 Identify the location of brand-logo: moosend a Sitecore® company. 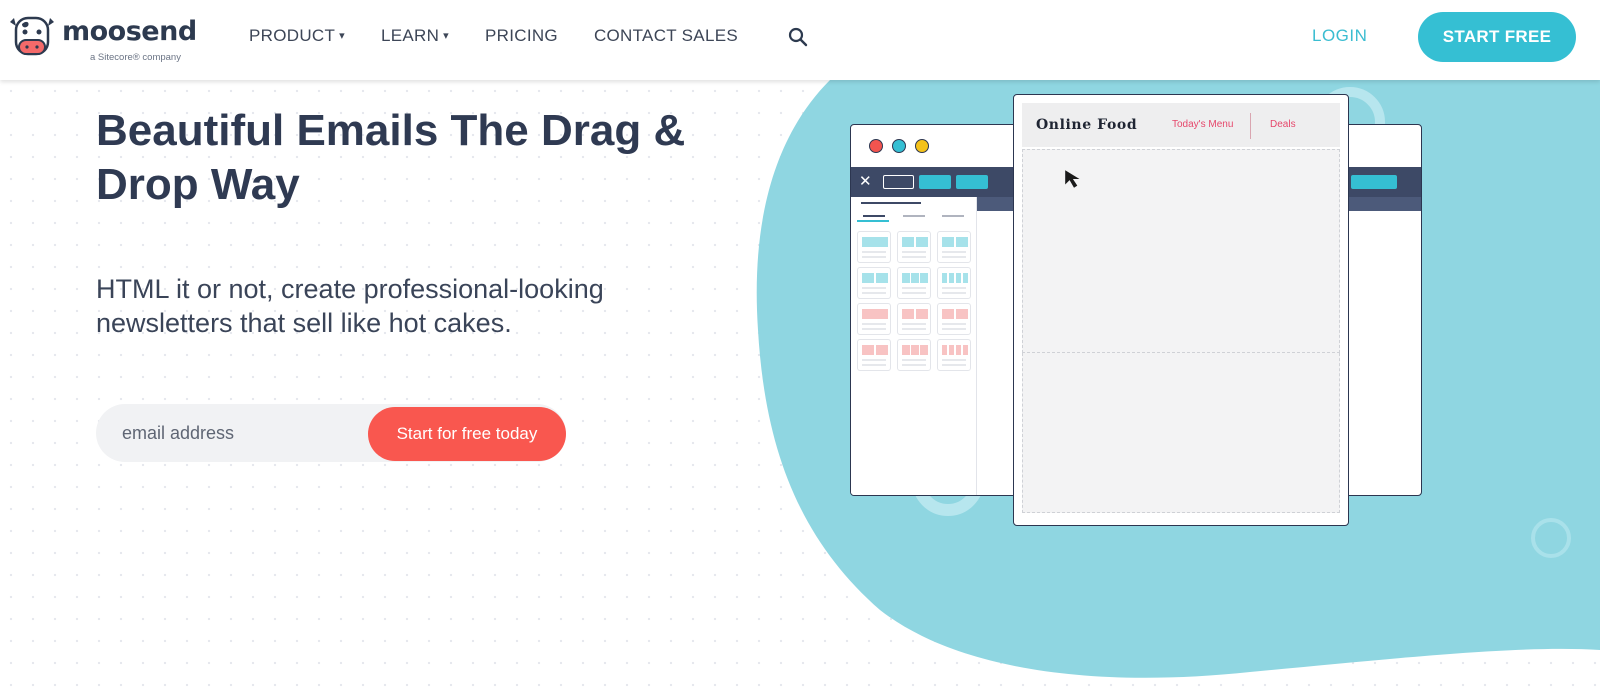
(101, 38).